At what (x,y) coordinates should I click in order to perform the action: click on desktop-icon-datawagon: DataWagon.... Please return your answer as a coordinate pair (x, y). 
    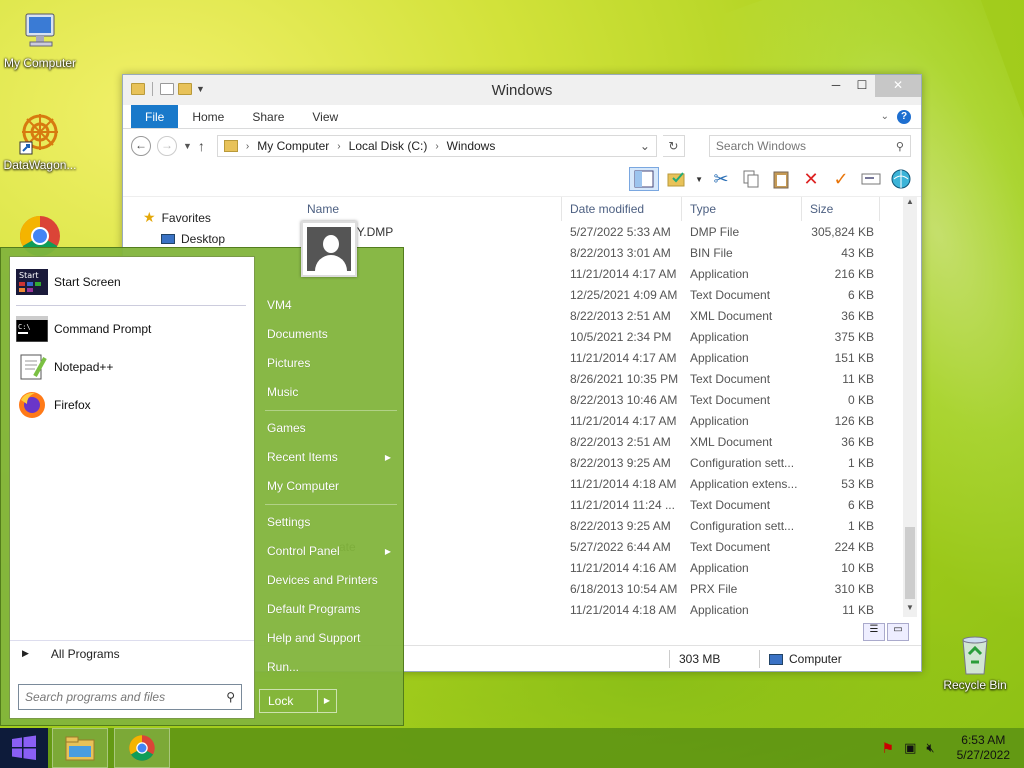
    Looking at the image, I should click on (40, 142).